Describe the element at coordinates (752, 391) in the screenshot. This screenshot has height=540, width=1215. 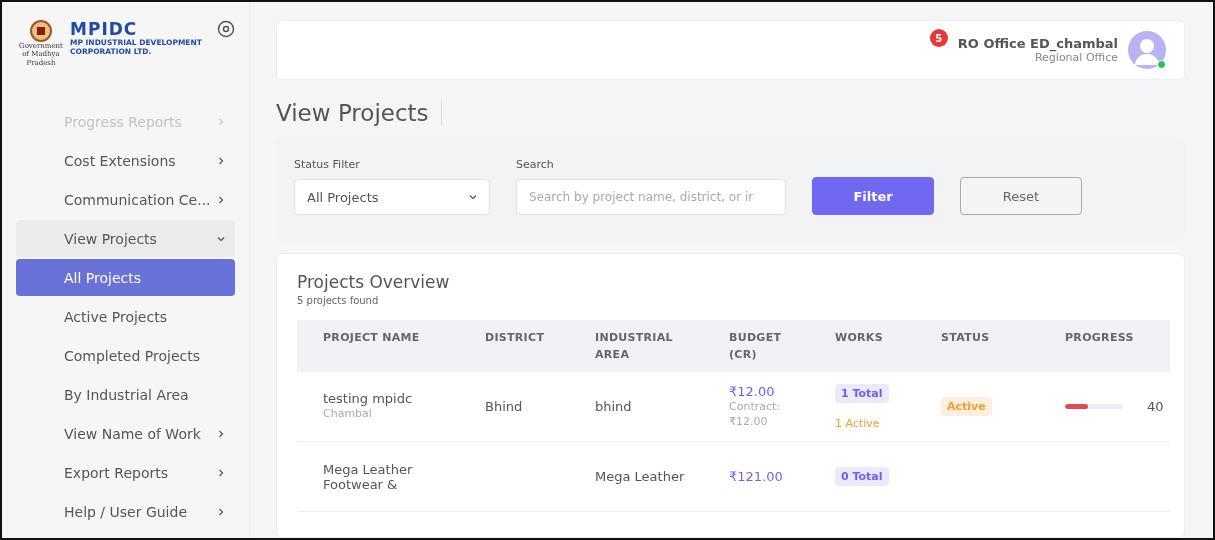
I see `budget-amount: ₹12.00` at that location.